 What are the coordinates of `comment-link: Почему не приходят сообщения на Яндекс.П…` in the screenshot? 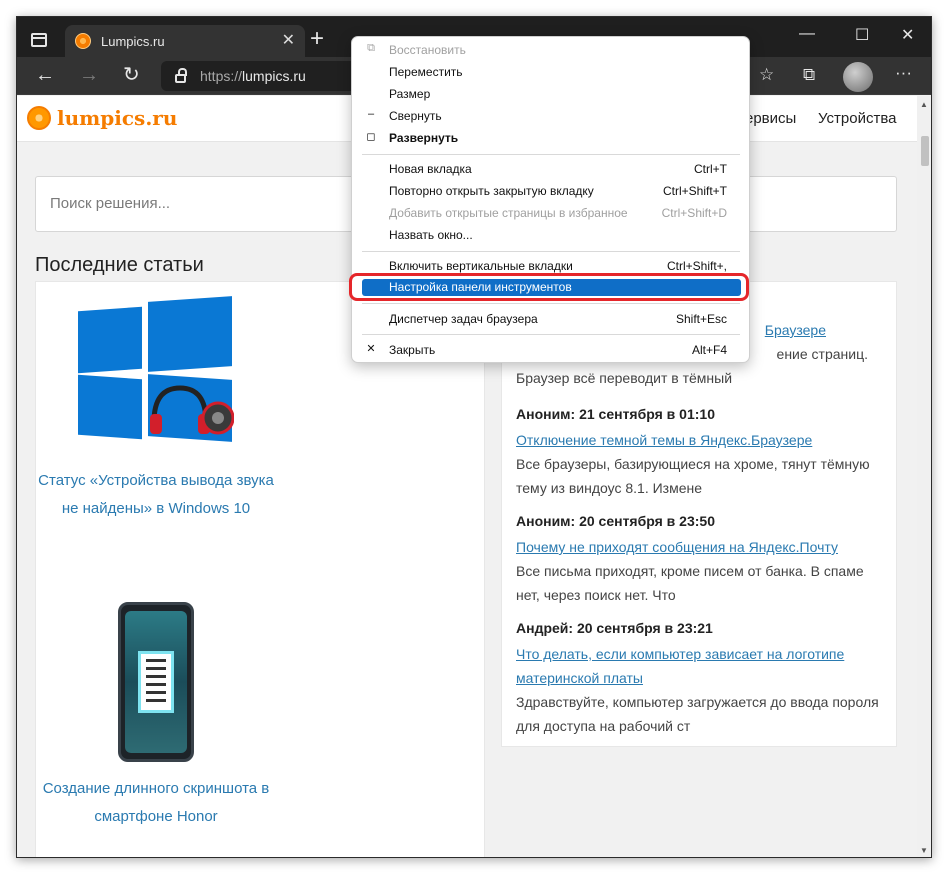 It's located at (701, 547).